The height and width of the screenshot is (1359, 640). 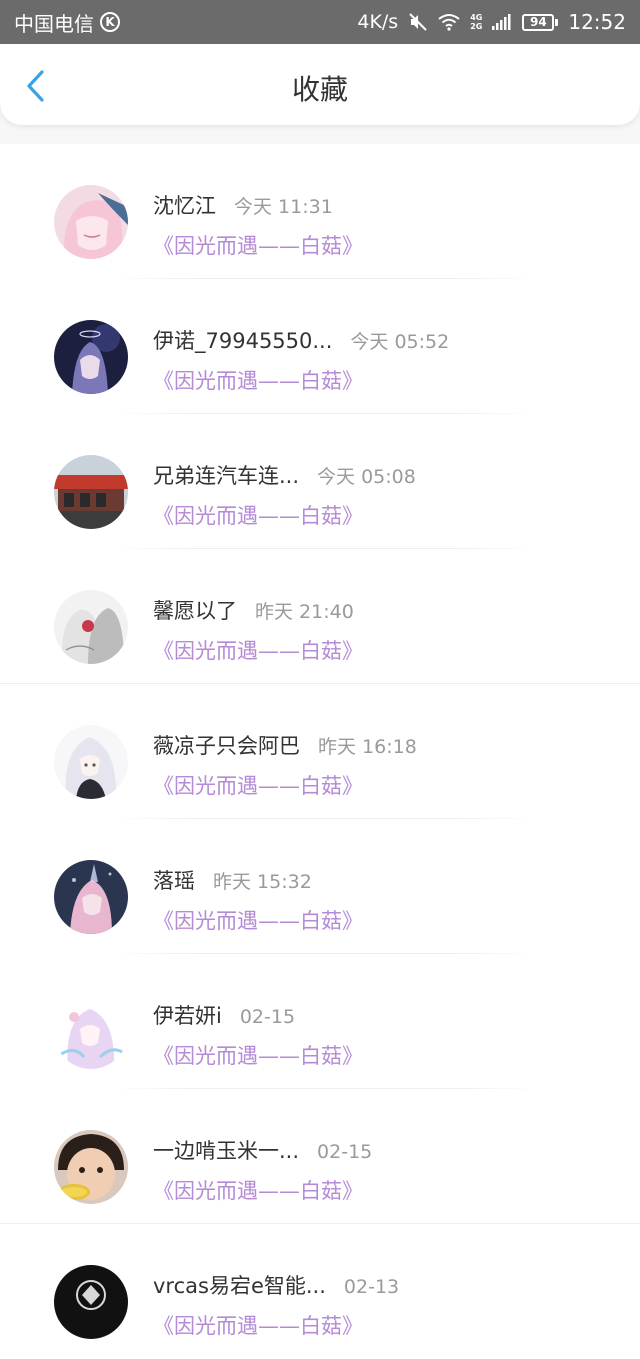 I want to click on item-header: 兄弟连汽车连... 今天 05:08, so click(x=284, y=475).